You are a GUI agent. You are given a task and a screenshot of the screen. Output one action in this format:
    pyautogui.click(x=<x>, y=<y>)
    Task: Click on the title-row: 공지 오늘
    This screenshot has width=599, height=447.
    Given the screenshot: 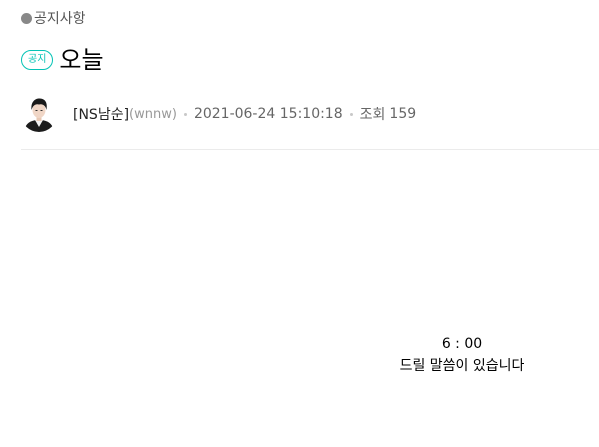 What is the action you would take?
    pyautogui.click(x=62, y=60)
    